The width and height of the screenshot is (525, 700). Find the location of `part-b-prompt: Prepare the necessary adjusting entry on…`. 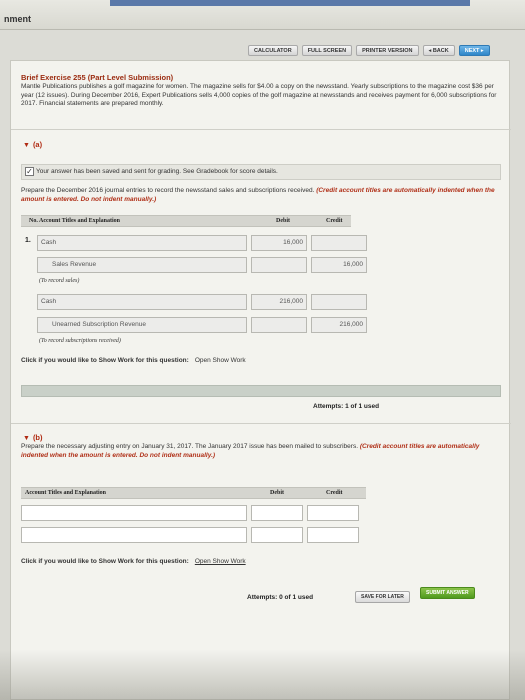

part-b-prompt: Prepare the necessary adjusting entry on… is located at coordinates (261, 451).